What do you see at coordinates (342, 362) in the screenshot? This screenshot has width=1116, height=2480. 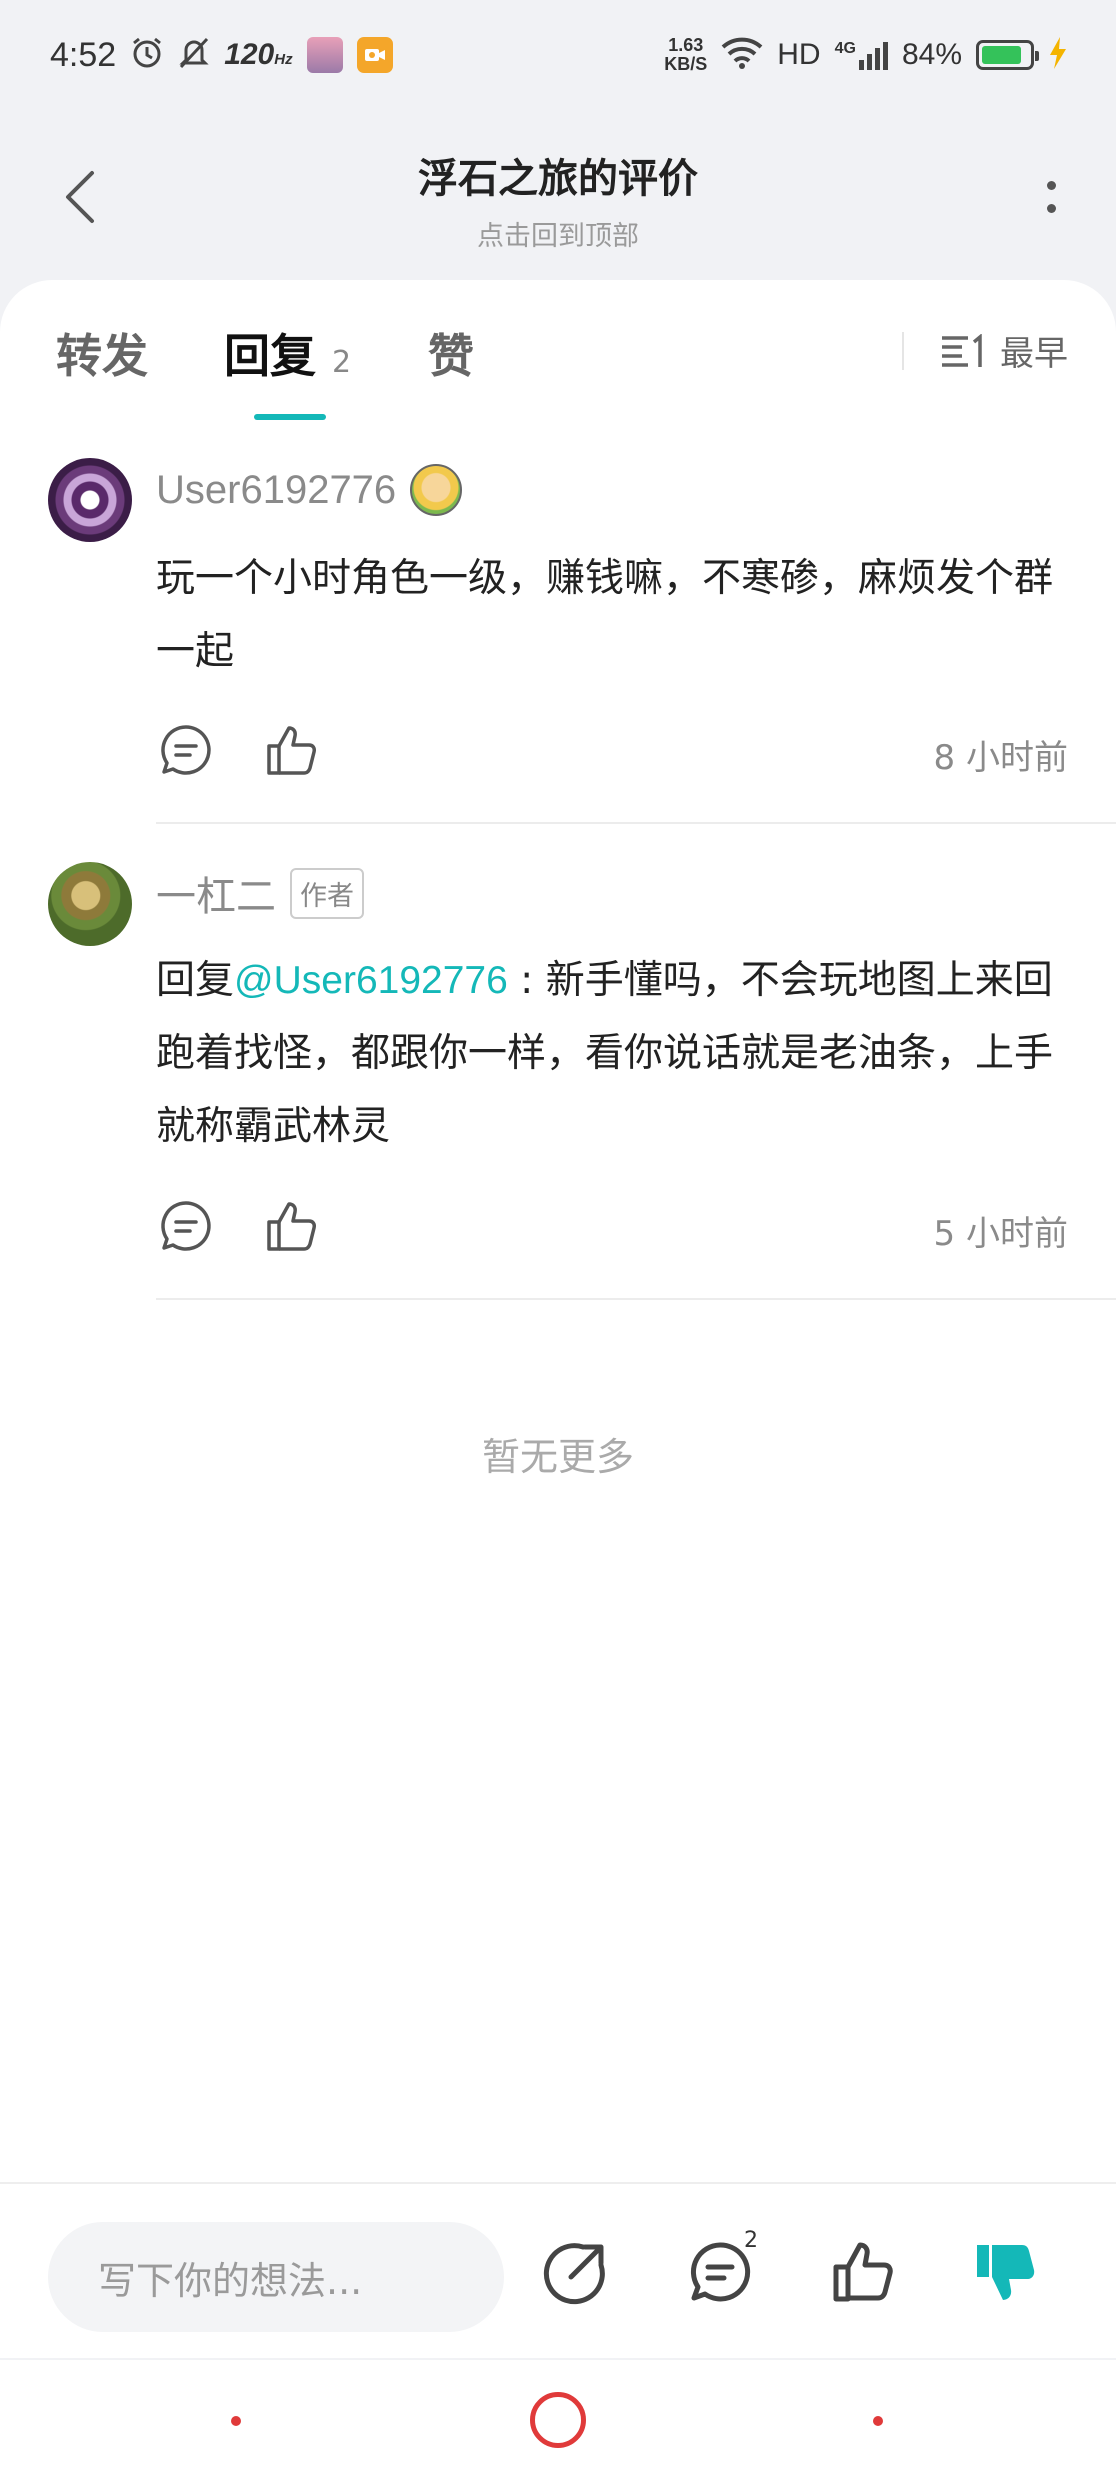 I see `tab-reply-count: 2` at bounding box center [342, 362].